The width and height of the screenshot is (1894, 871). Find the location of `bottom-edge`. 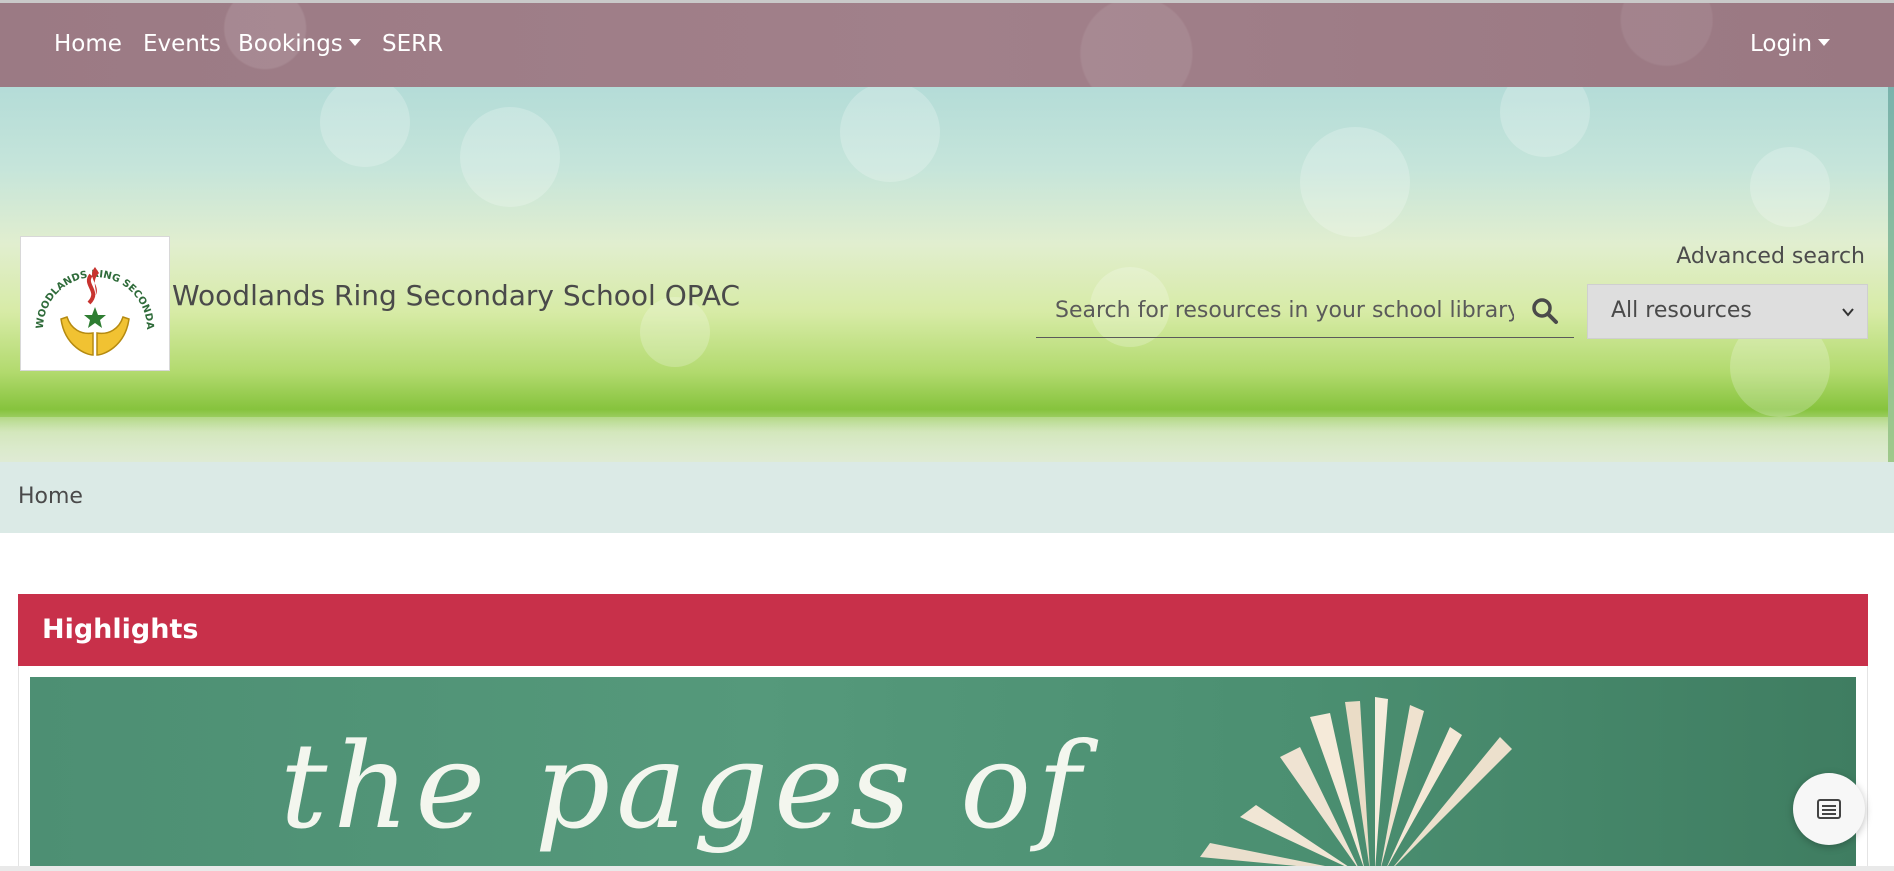

bottom-edge is located at coordinates (947, 868).